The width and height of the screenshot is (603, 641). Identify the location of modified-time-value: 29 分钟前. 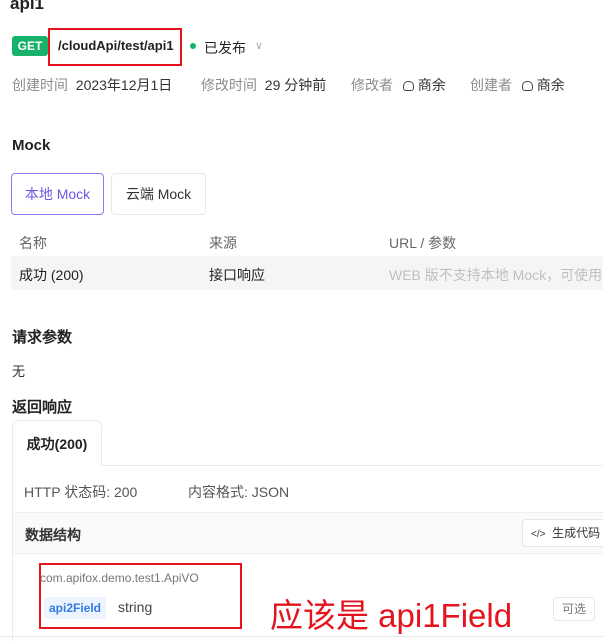
(295, 85).